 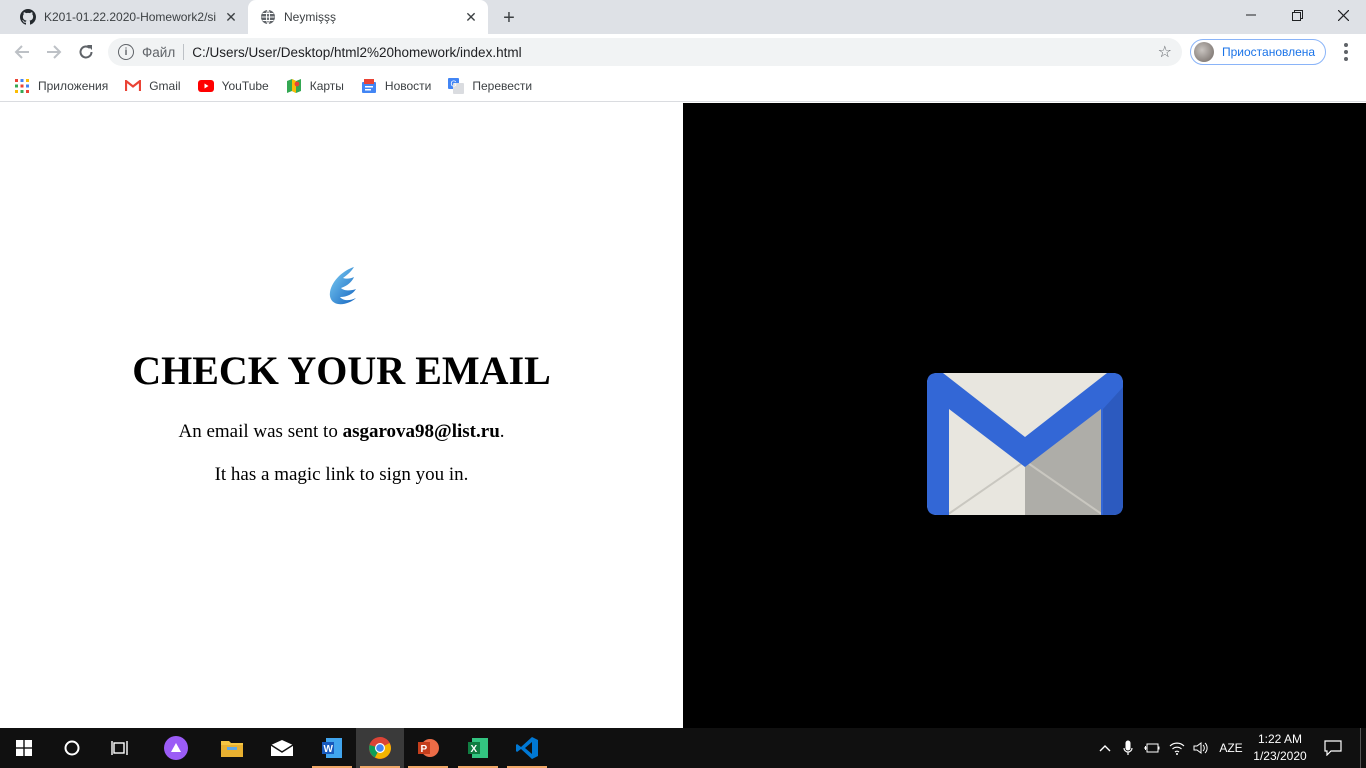 What do you see at coordinates (326, 85) in the screenshot?
I see `bookmark-label: Карты` at bounding box center [326, 85].